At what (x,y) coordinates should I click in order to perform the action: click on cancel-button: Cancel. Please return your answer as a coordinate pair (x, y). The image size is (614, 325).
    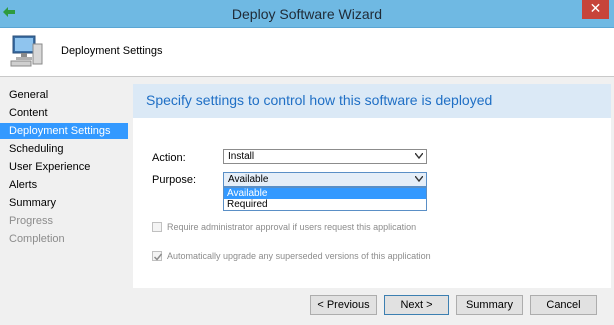
    Looking at the image, I should click on (563, 305).